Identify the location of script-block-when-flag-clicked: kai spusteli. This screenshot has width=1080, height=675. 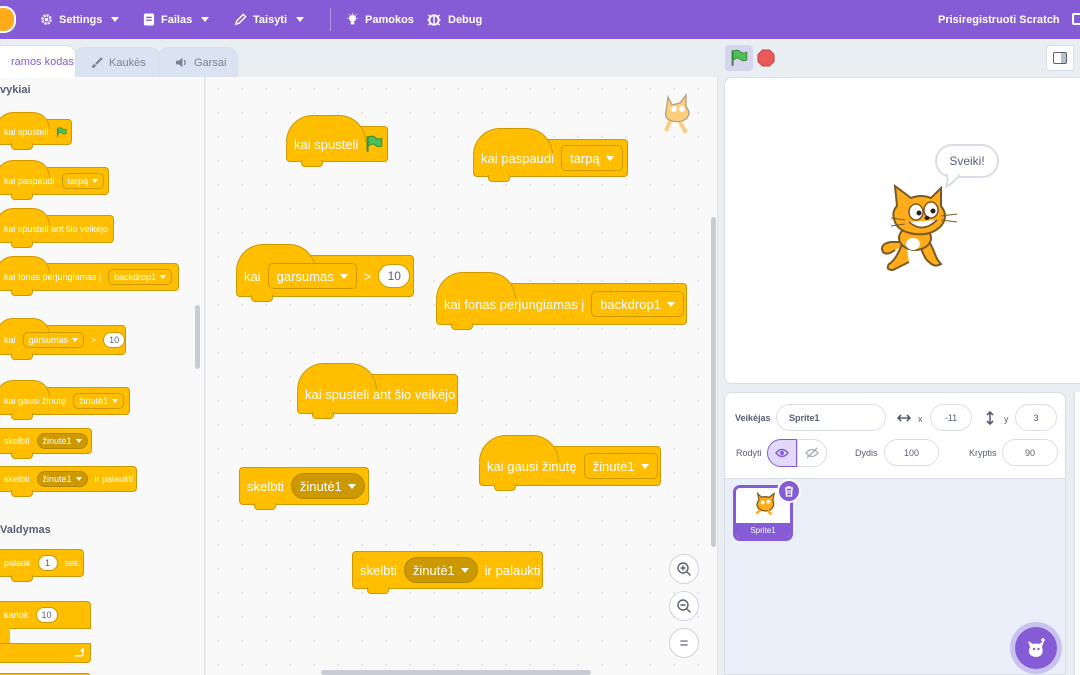
(337, 141).